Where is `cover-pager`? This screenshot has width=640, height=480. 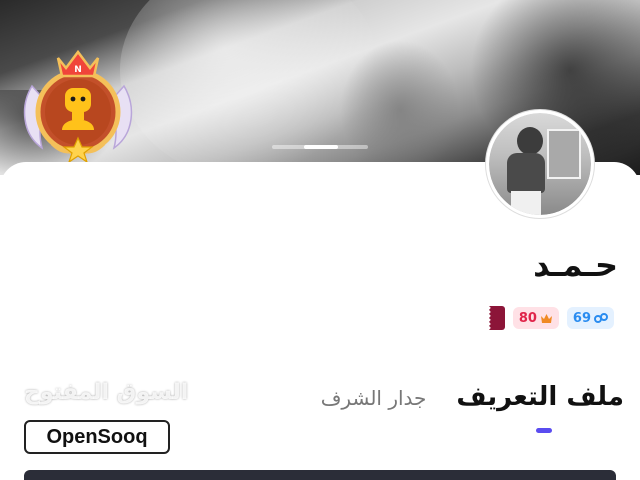
cover-pager is located at coordinates (320, 147).